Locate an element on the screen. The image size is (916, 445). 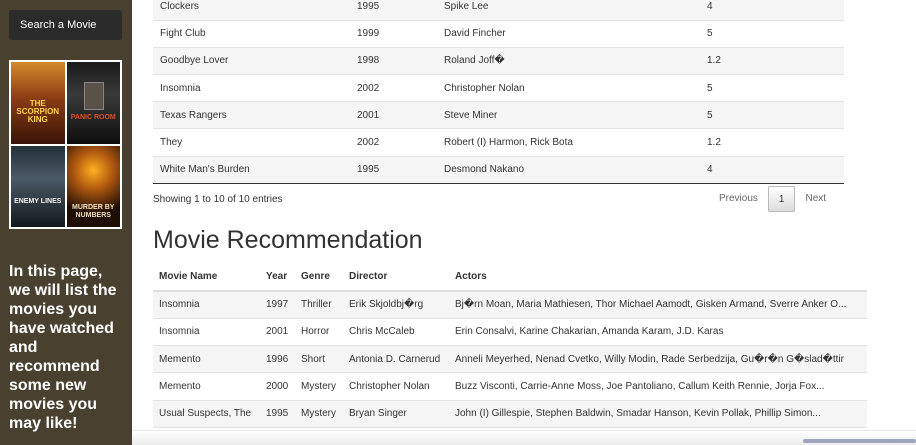
movie-title-cell: Clockers is located at coordinates (251, 10).